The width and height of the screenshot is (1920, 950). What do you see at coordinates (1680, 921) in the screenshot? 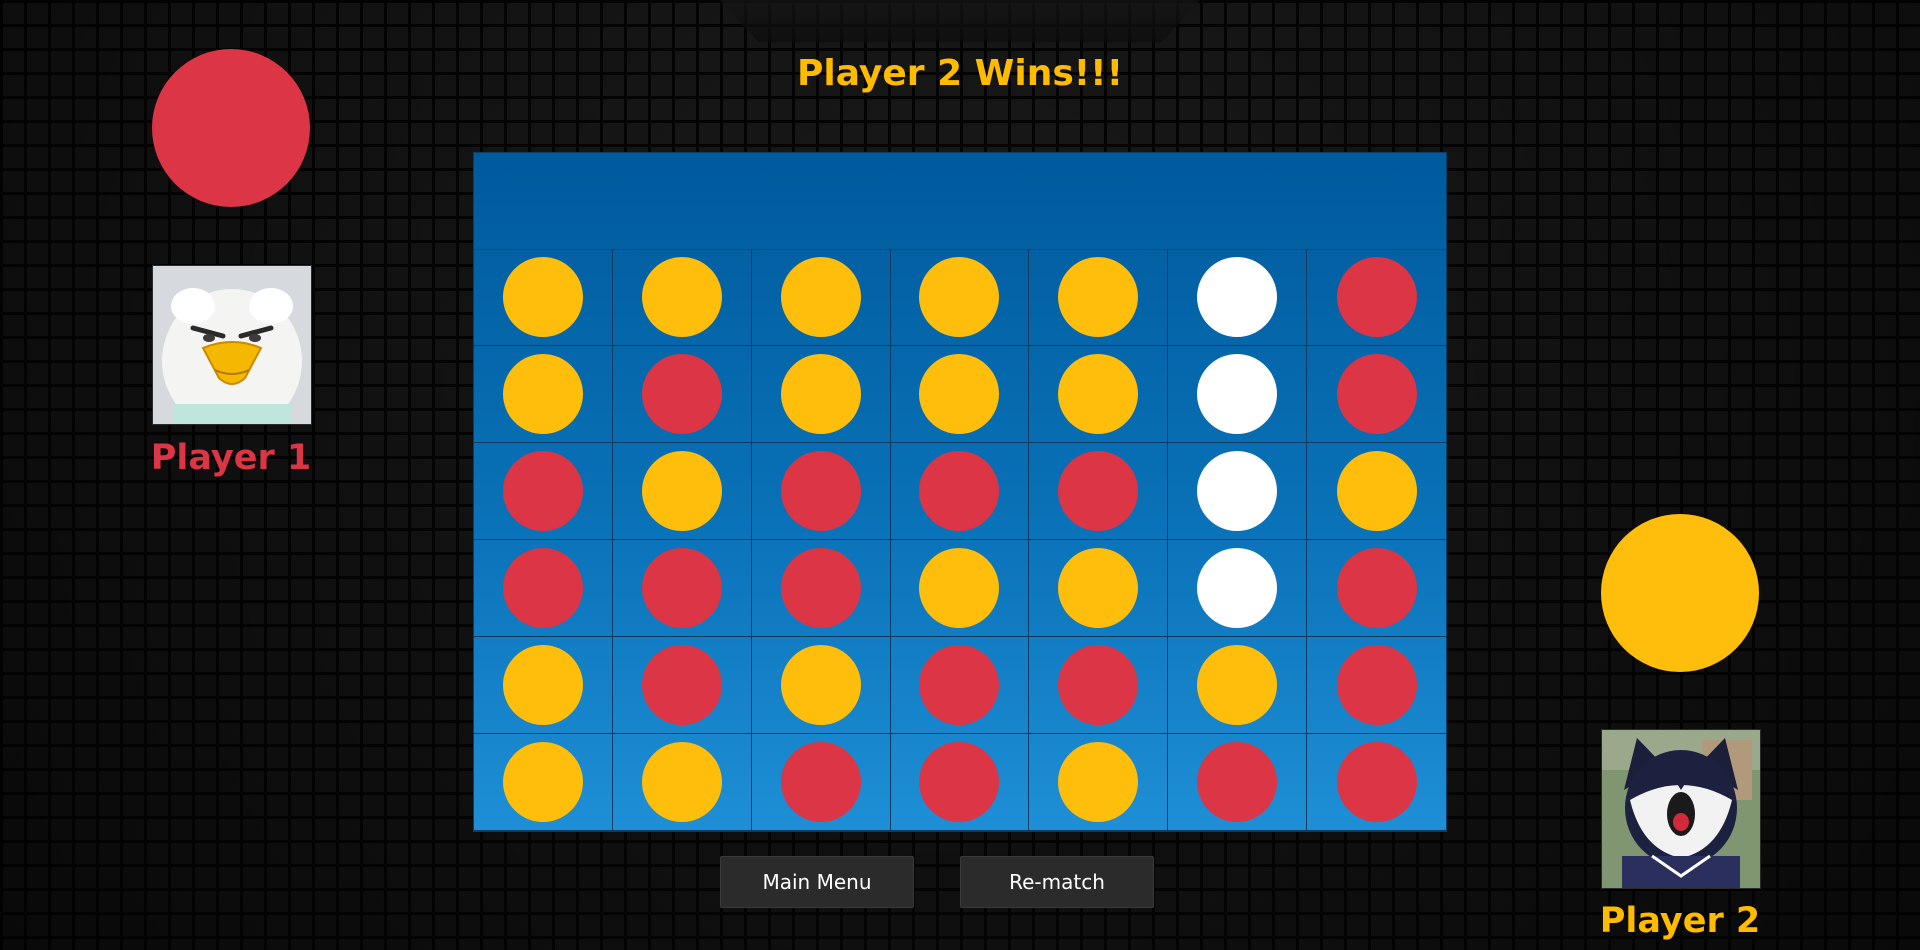
I see `player-2-name: Player 2` at bounding box center [1680, 921].